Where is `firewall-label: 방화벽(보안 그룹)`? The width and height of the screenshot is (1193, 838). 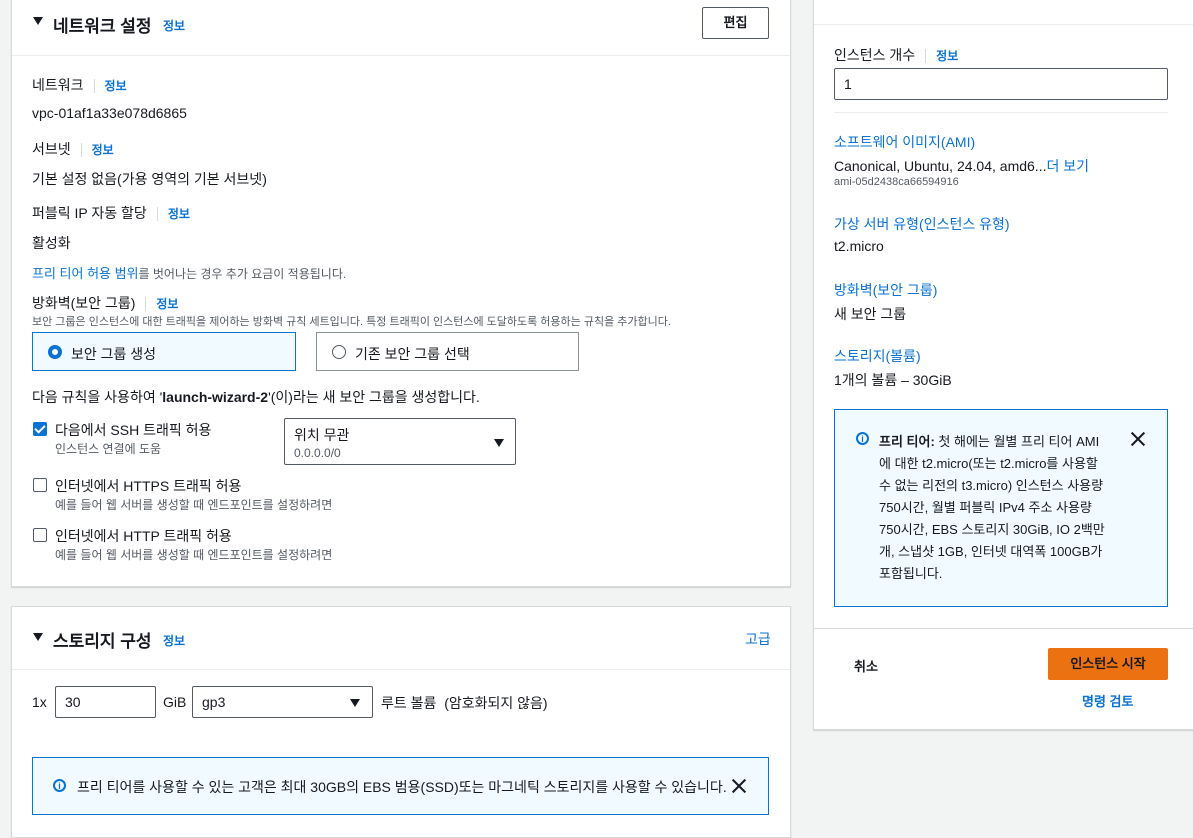
firewall-label: 방화벽(보안 그룹) is located at coordinates (84, 303).